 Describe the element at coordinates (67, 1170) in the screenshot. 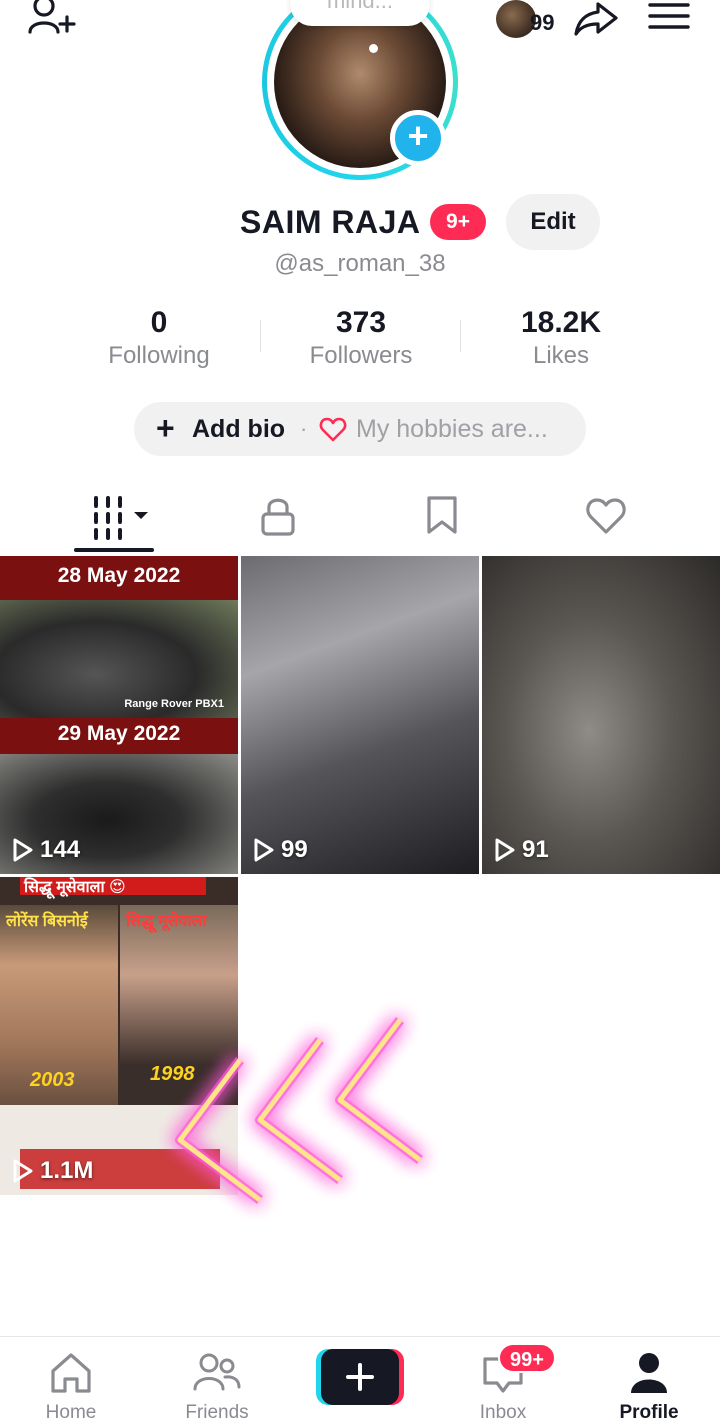

I see `view-count-value: 1.1M` at that location.